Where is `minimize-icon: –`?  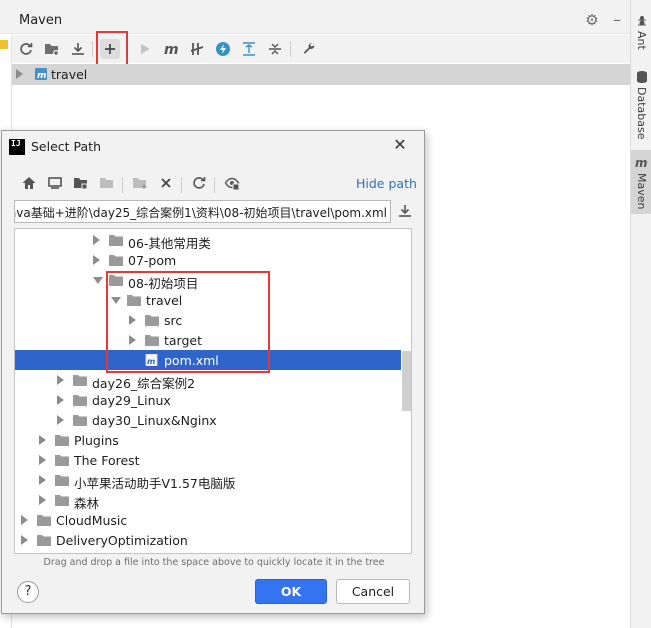
minimize-icon: – is located at coordinates (617, 20).